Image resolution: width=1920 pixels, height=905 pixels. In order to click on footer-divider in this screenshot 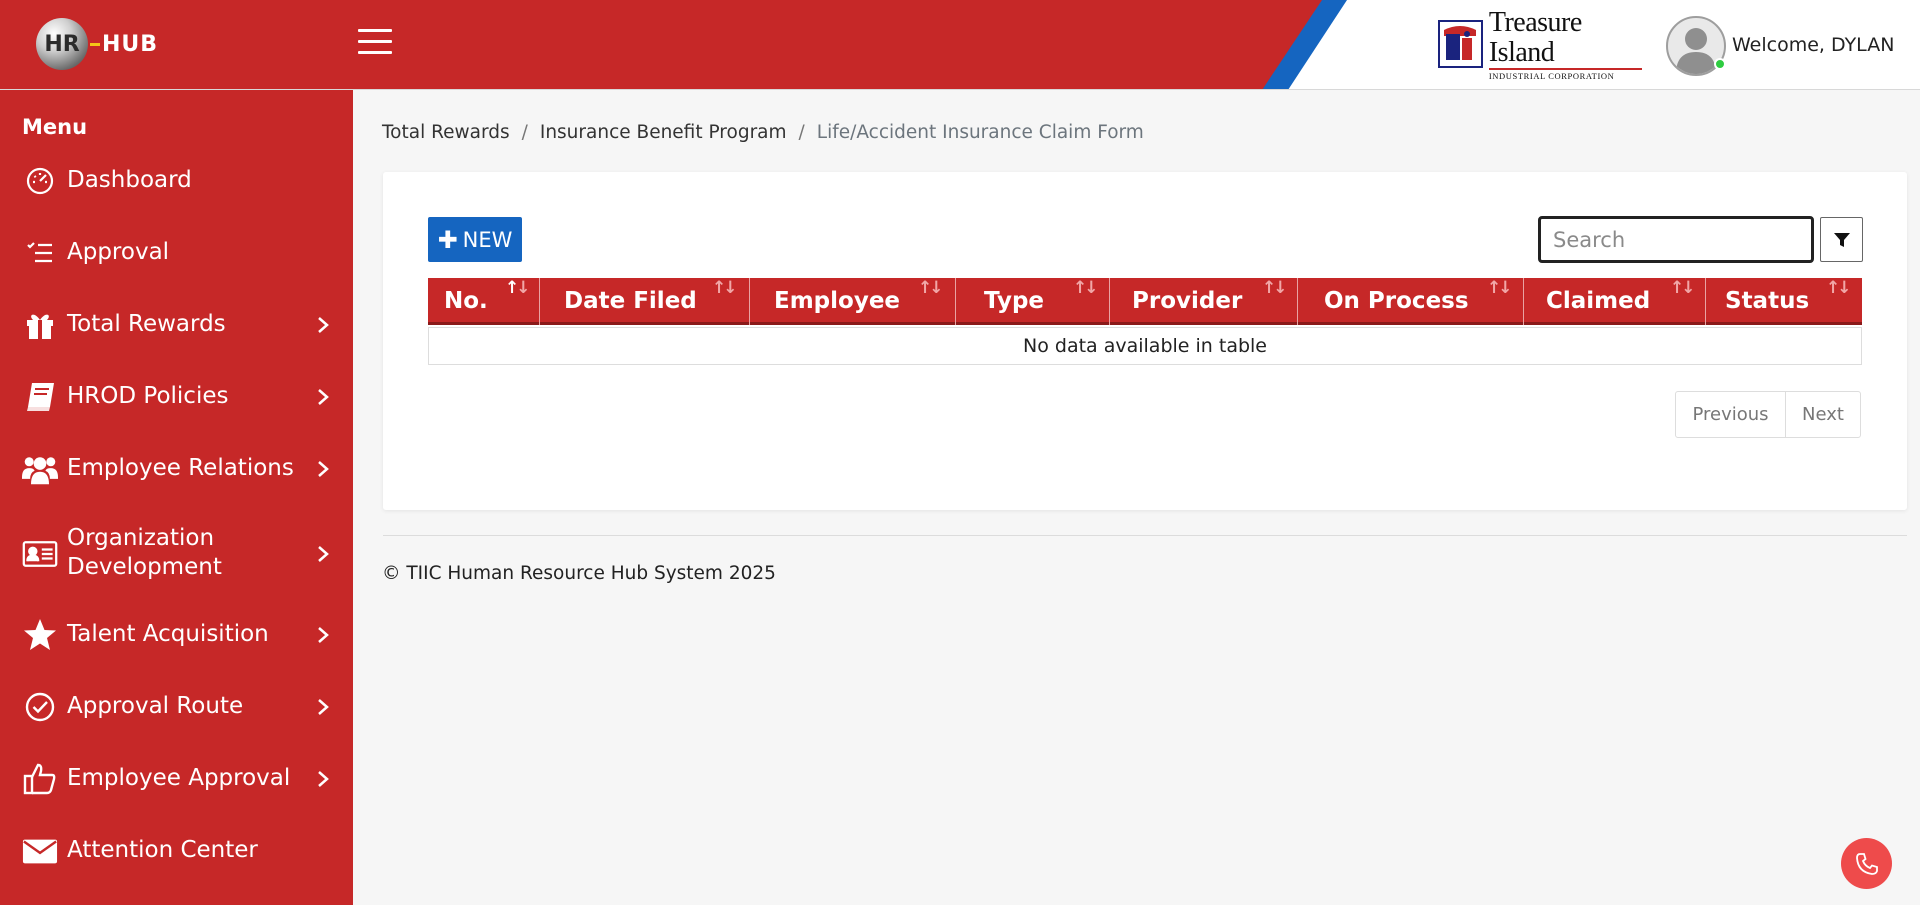, I will do `click(1145, 535)`.